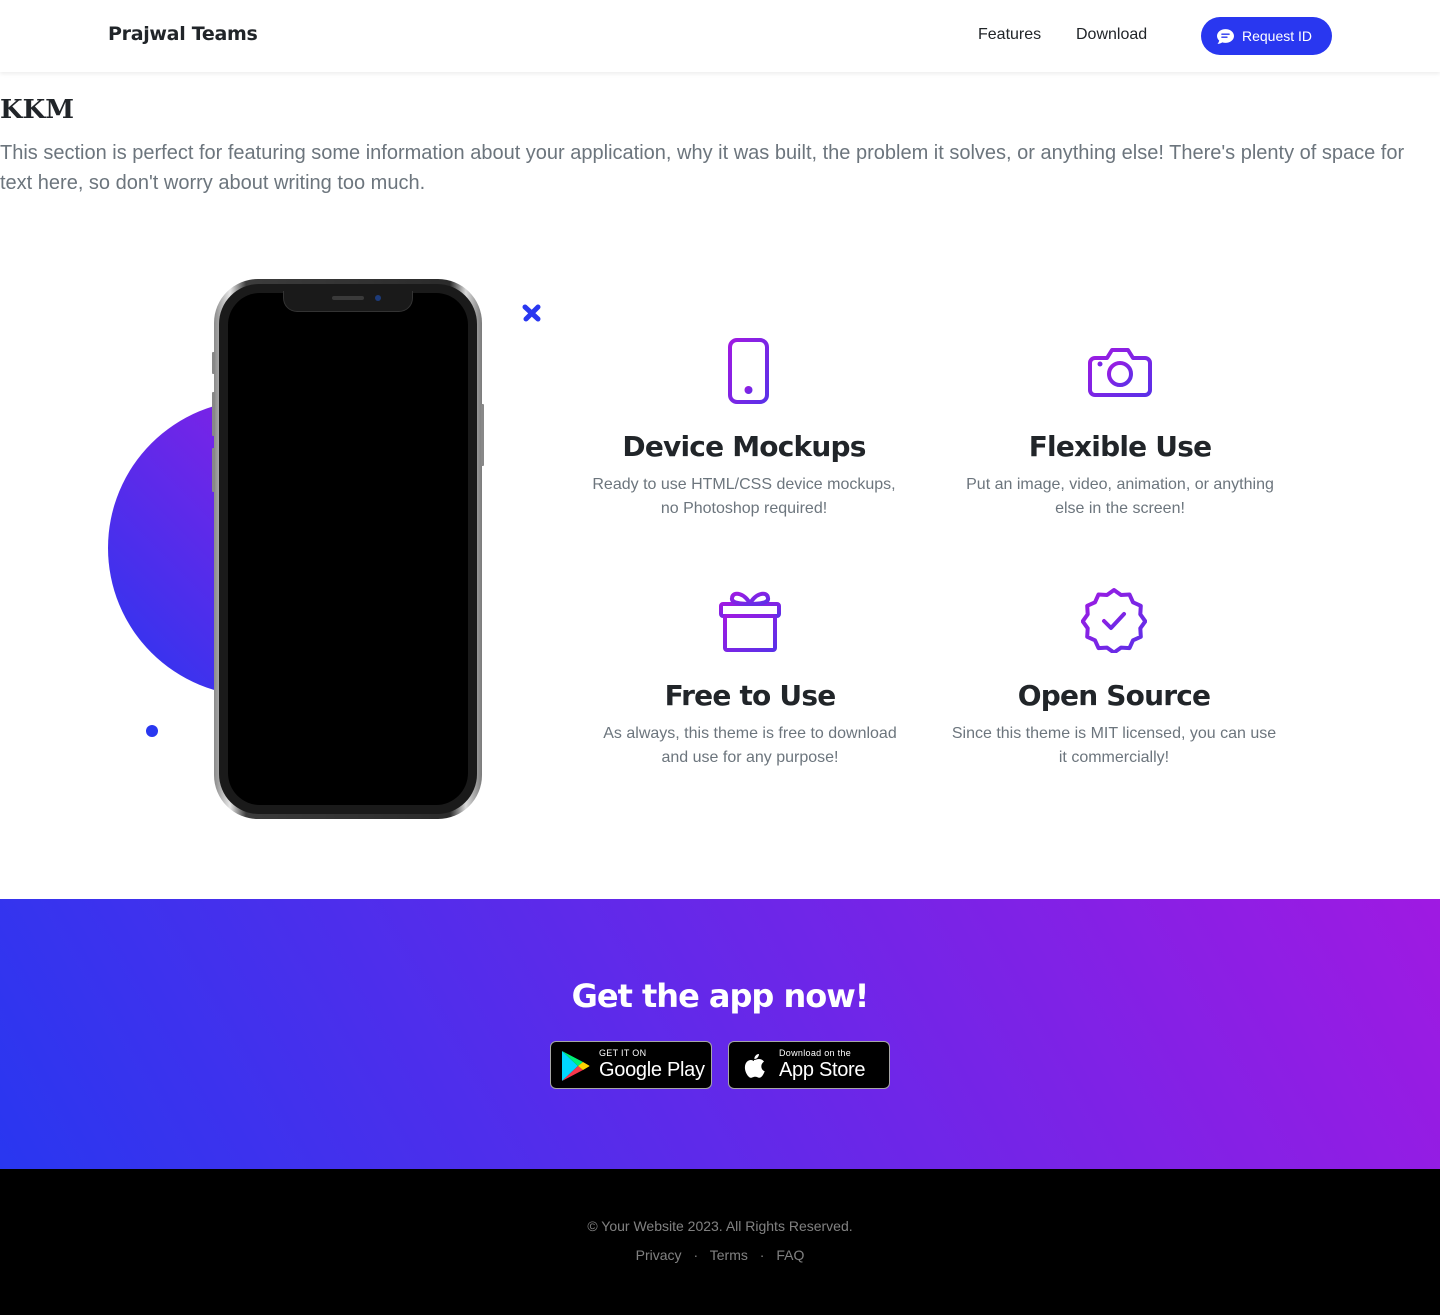 Image resolution: width=1440 pixels, height=1315 pixels. What do you see at coordinates (1111, 35) in the screenshot?
I see `nav-link-download: Download` at bounding box center [1111, 35].